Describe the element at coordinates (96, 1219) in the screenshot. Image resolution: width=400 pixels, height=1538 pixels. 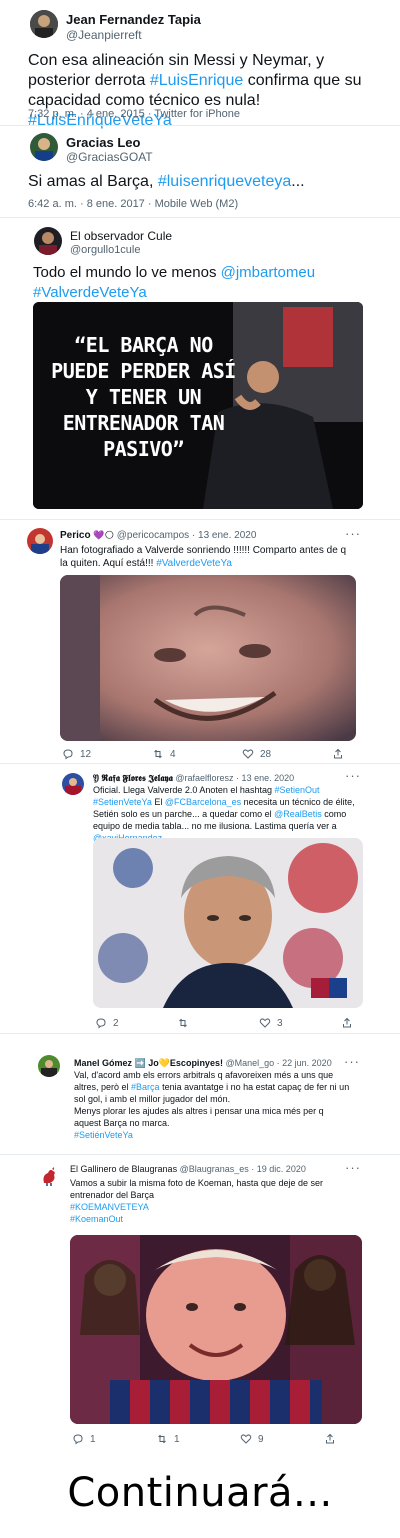
I see `hashtag-link: #KoemanOut` at that location.